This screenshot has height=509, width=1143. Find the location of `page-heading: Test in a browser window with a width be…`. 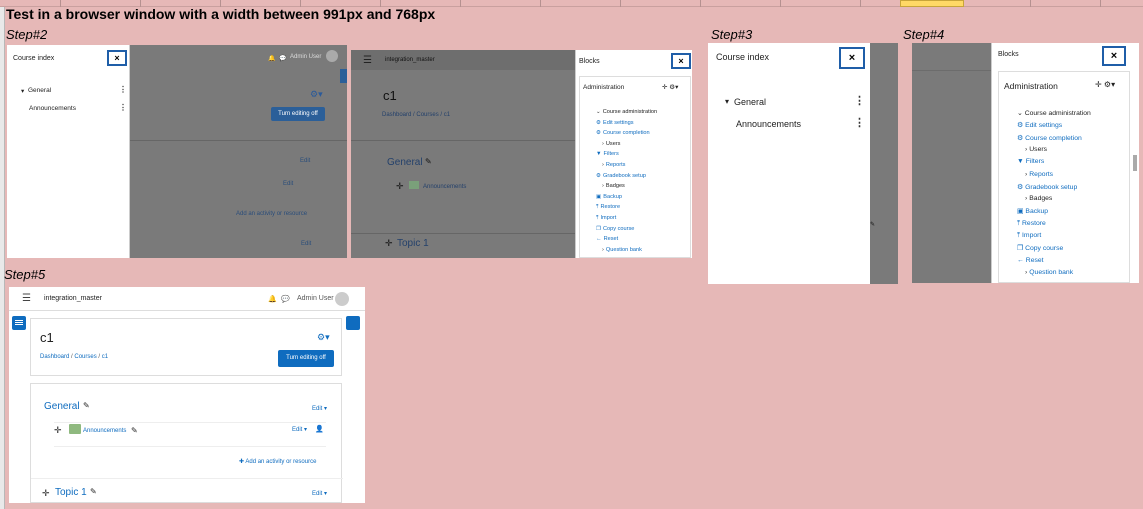

page-heading: Test in a browser window with a width be… is located at coordinates (221, 14).